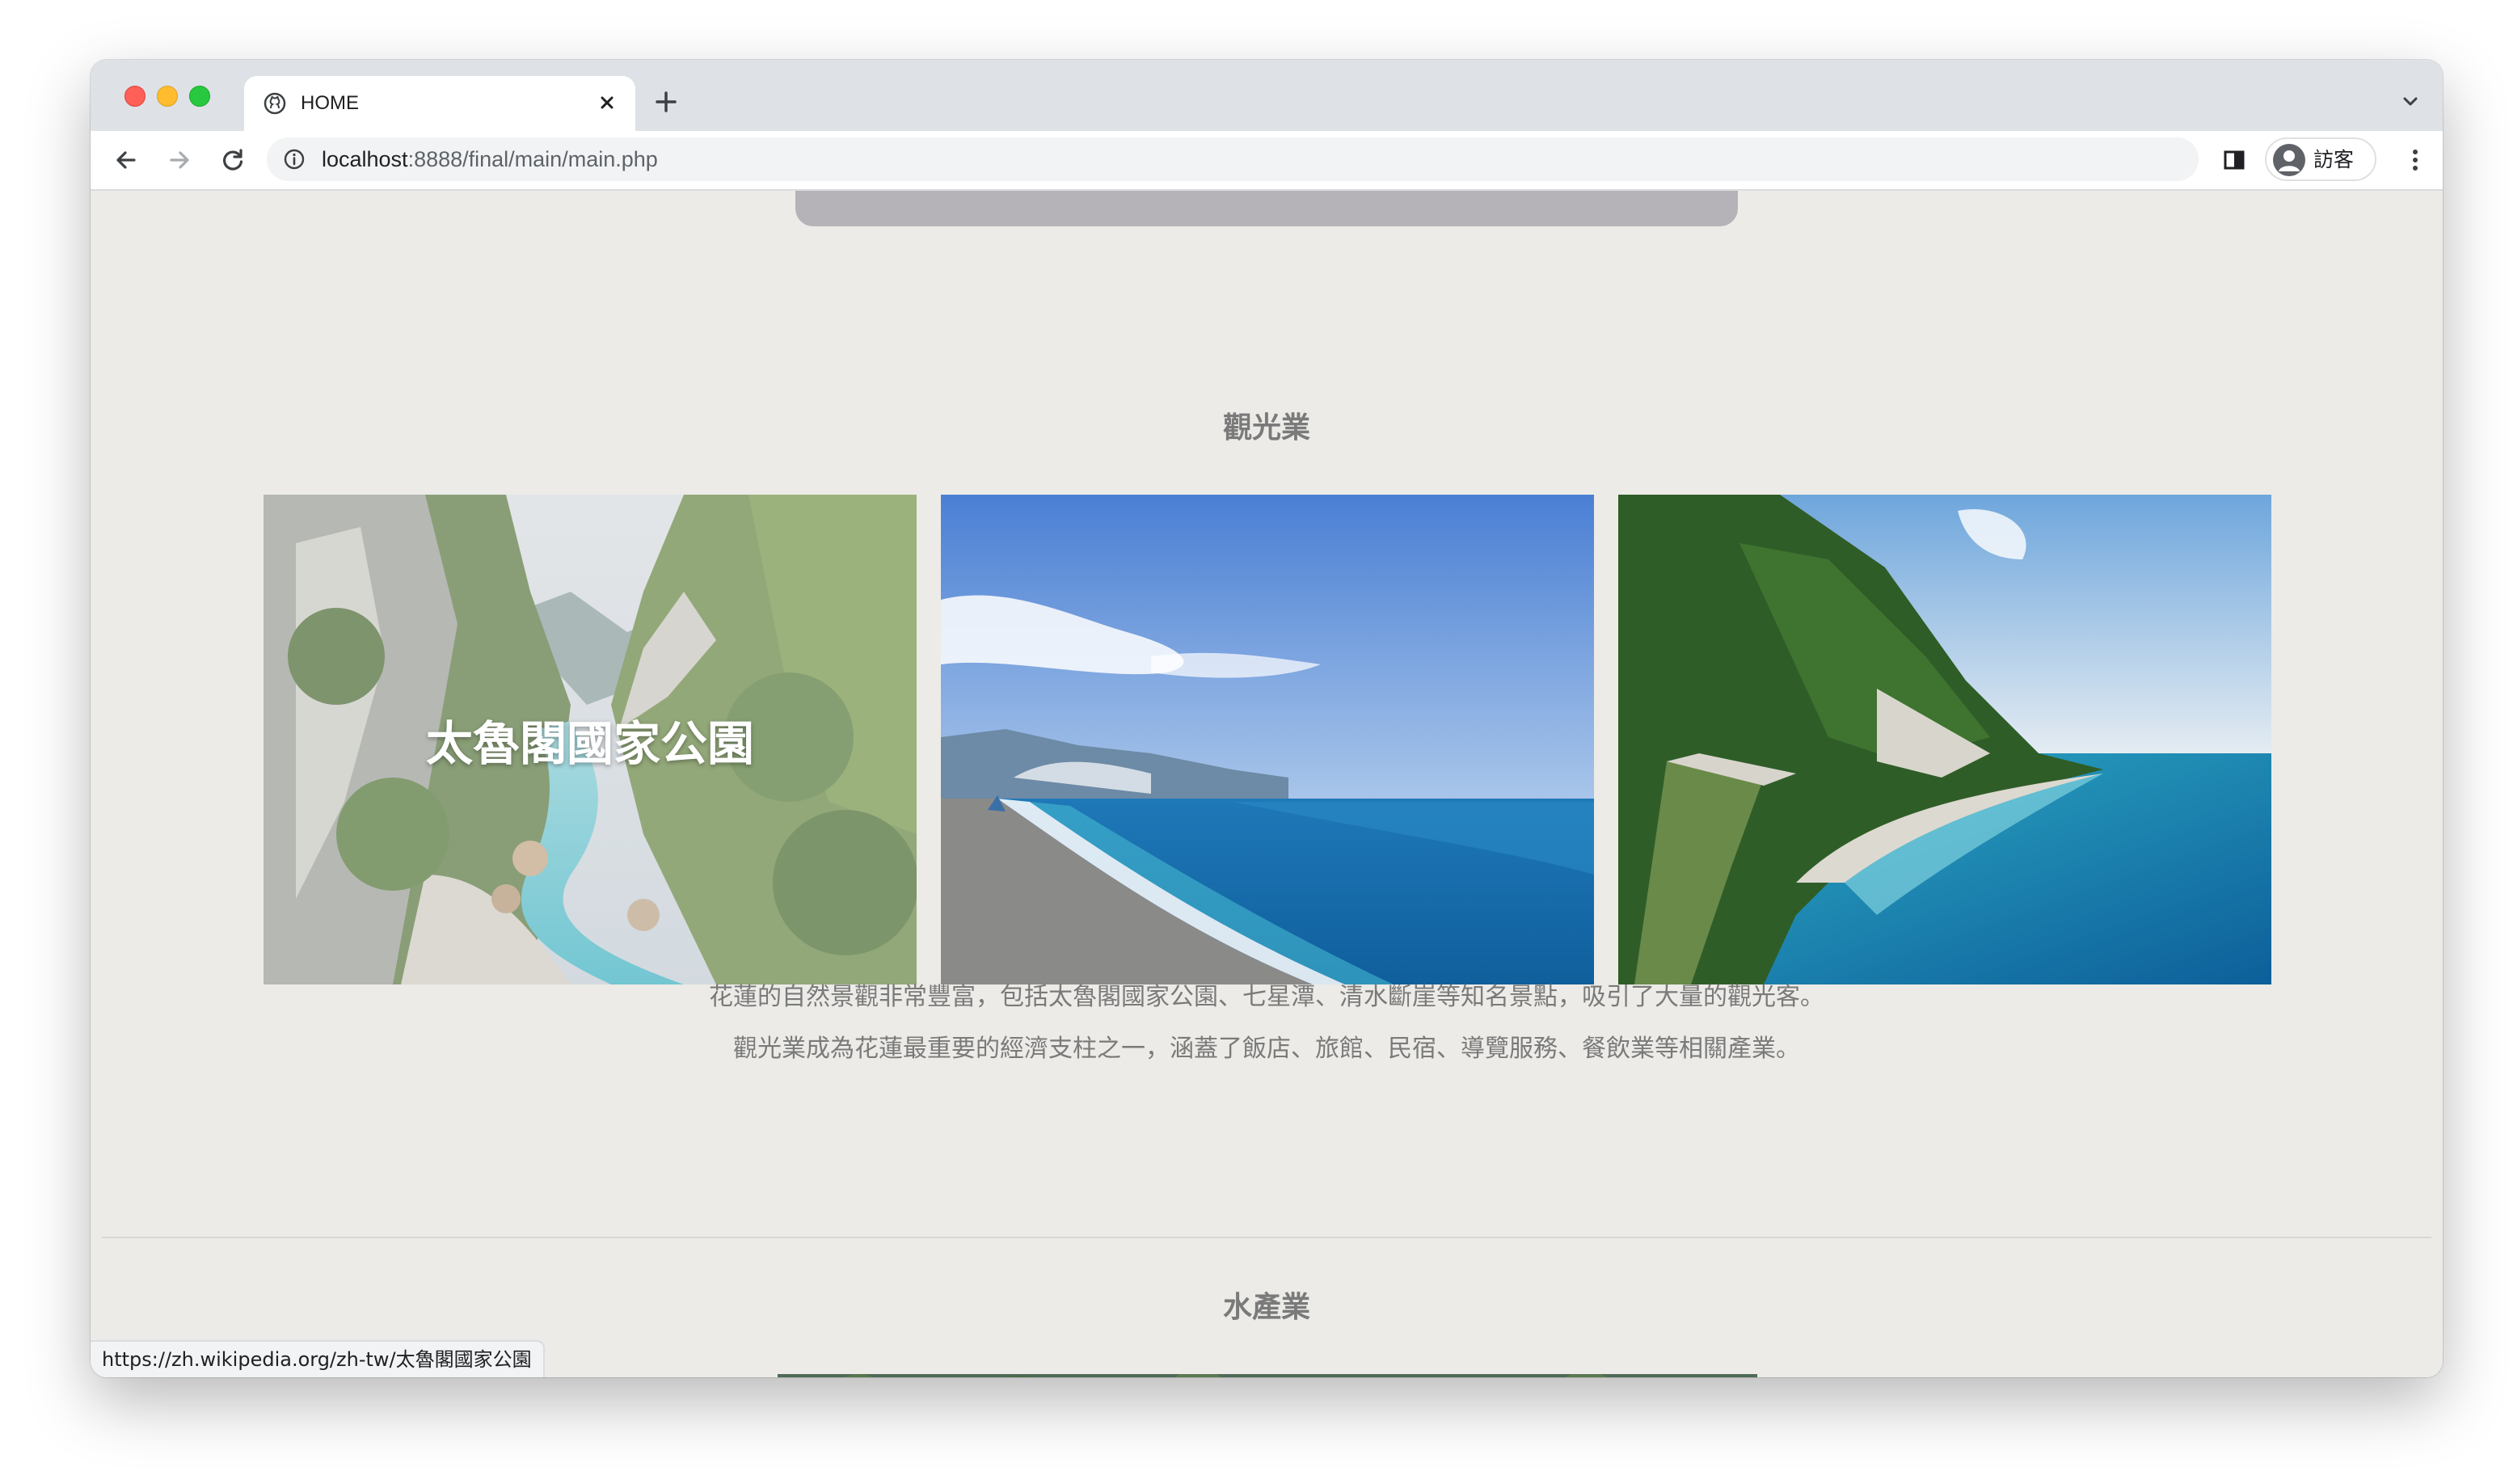  I want to click on side-panel-icon, so click(2235, 160).